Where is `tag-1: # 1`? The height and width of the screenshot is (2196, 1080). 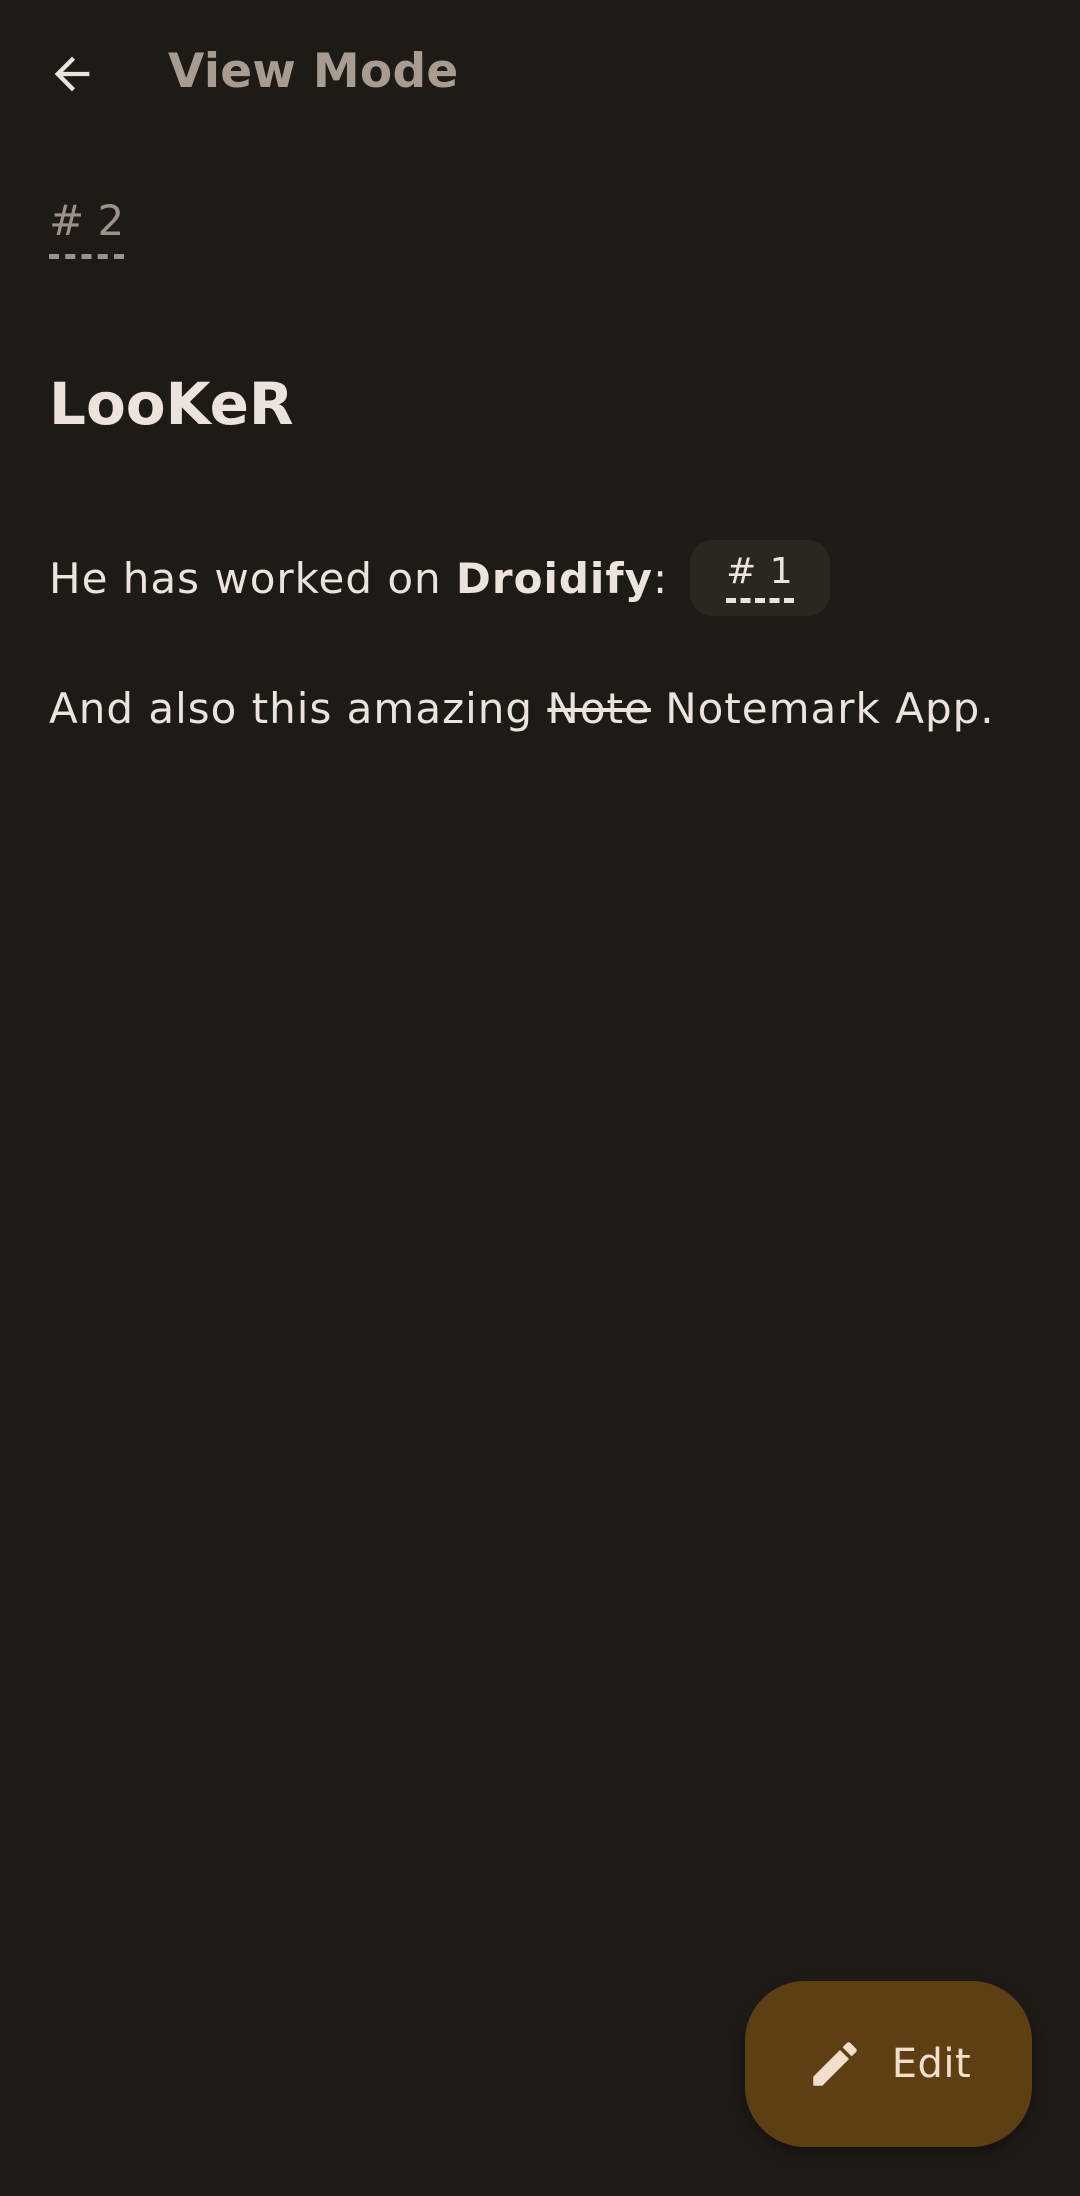 tag-1: # 1 is located at coordinates (760, 576).